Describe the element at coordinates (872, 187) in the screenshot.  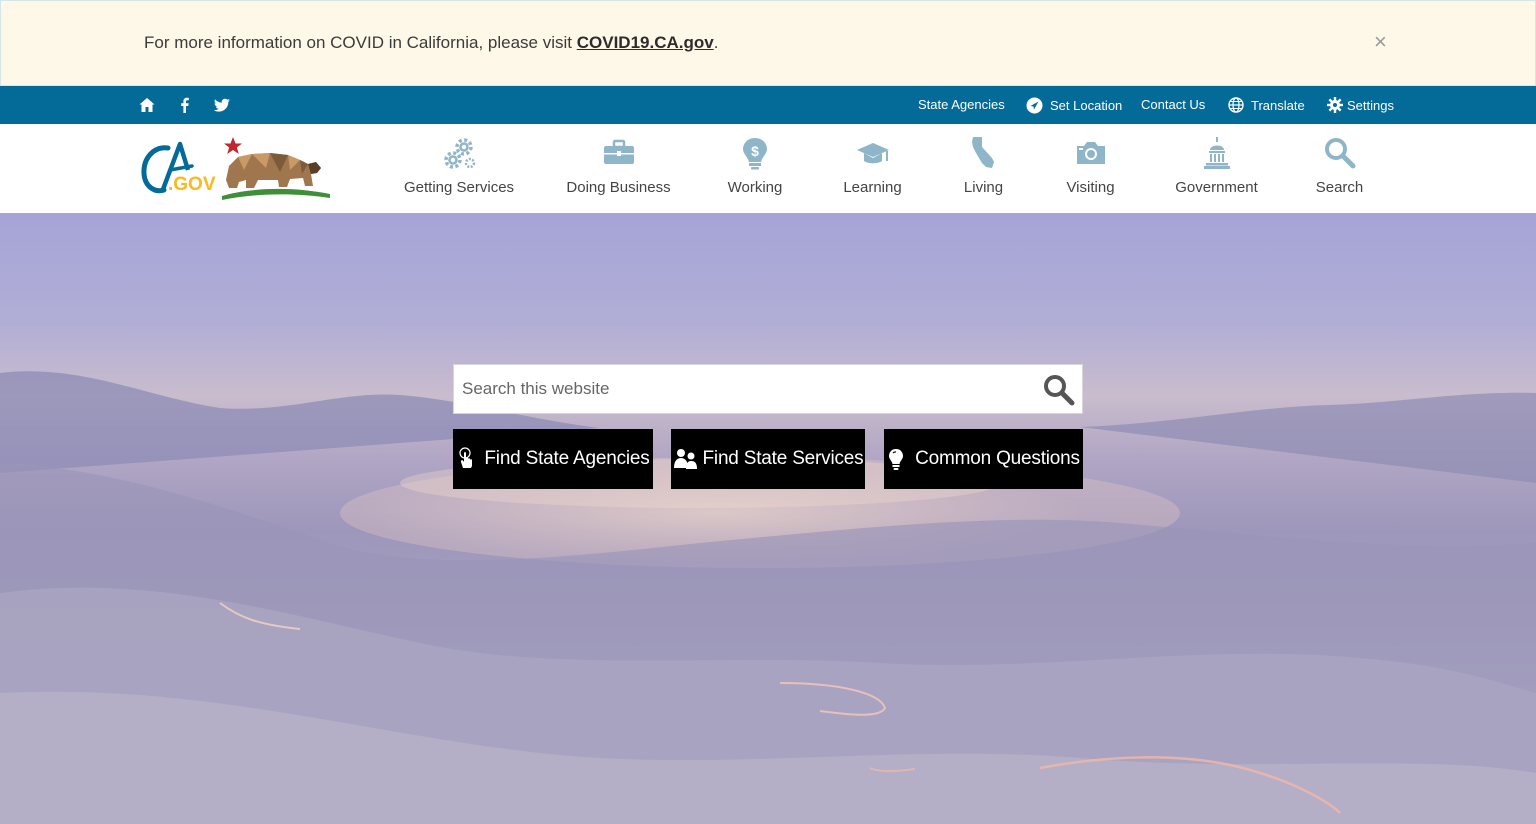
I see `nav-label: Learning` at that location.